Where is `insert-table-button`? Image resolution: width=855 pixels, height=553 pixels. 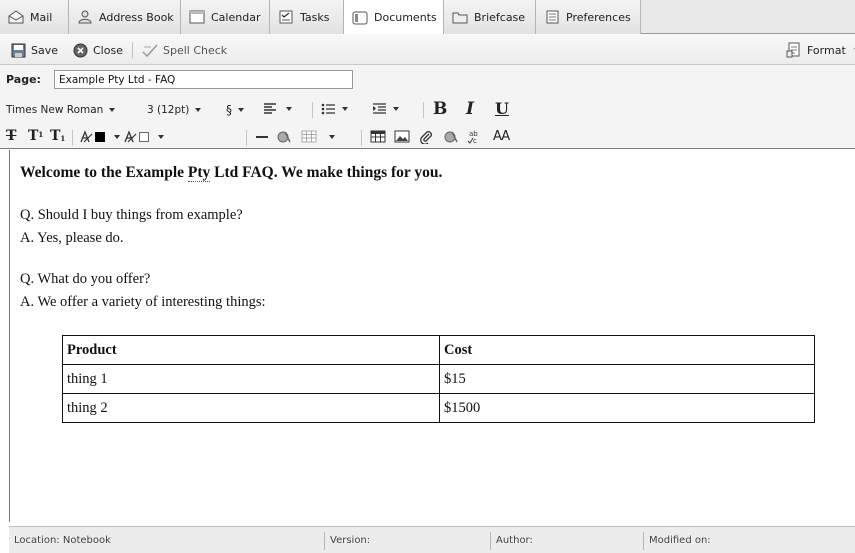
insert-table-button is located at coordinates (378, 136).